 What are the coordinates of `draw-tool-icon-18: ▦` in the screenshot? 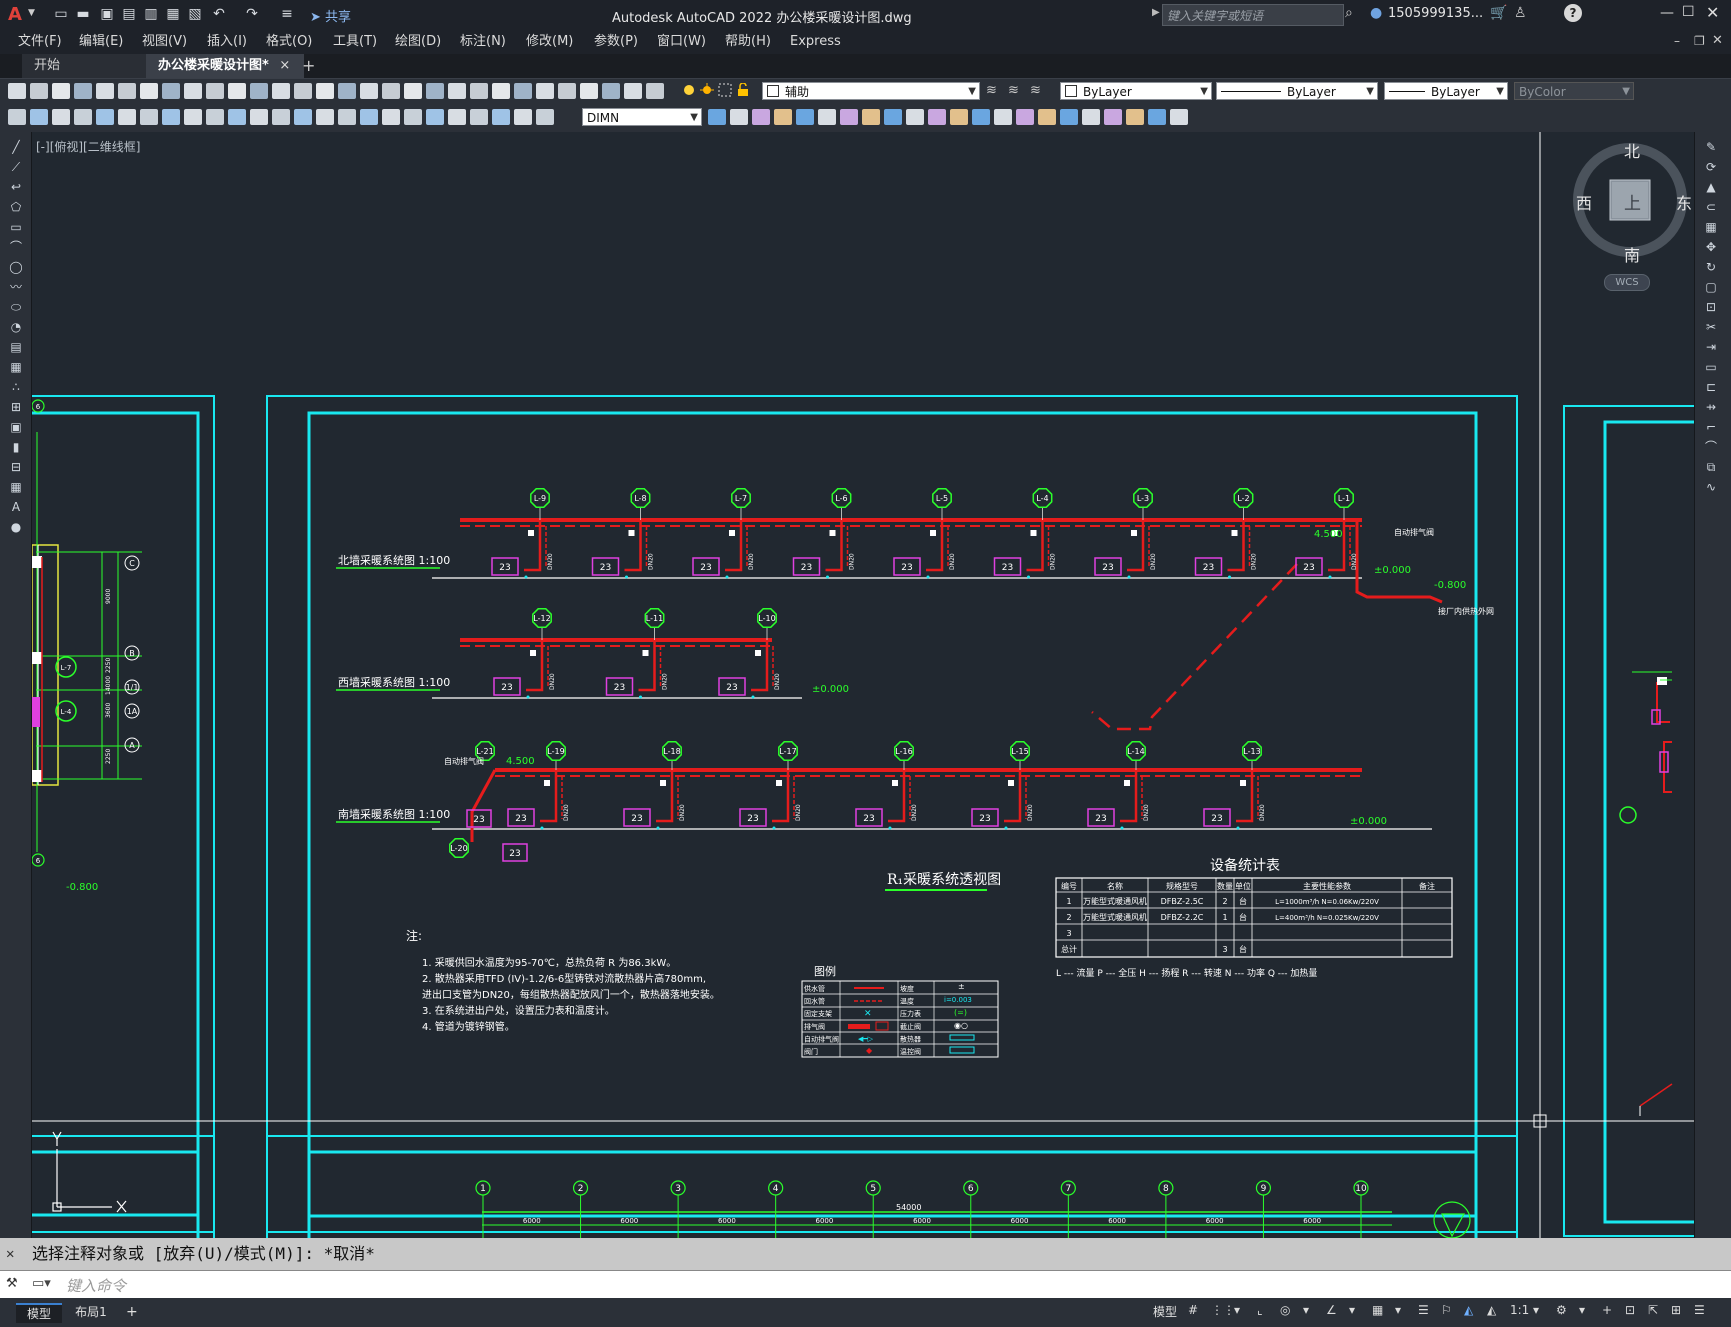 It's located at (16, 487).